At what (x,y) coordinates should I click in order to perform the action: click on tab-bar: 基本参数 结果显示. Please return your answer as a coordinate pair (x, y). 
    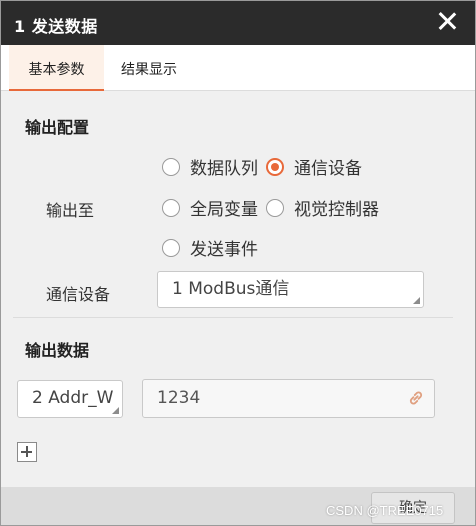
    Looking at the image, I should click on (238, 68).